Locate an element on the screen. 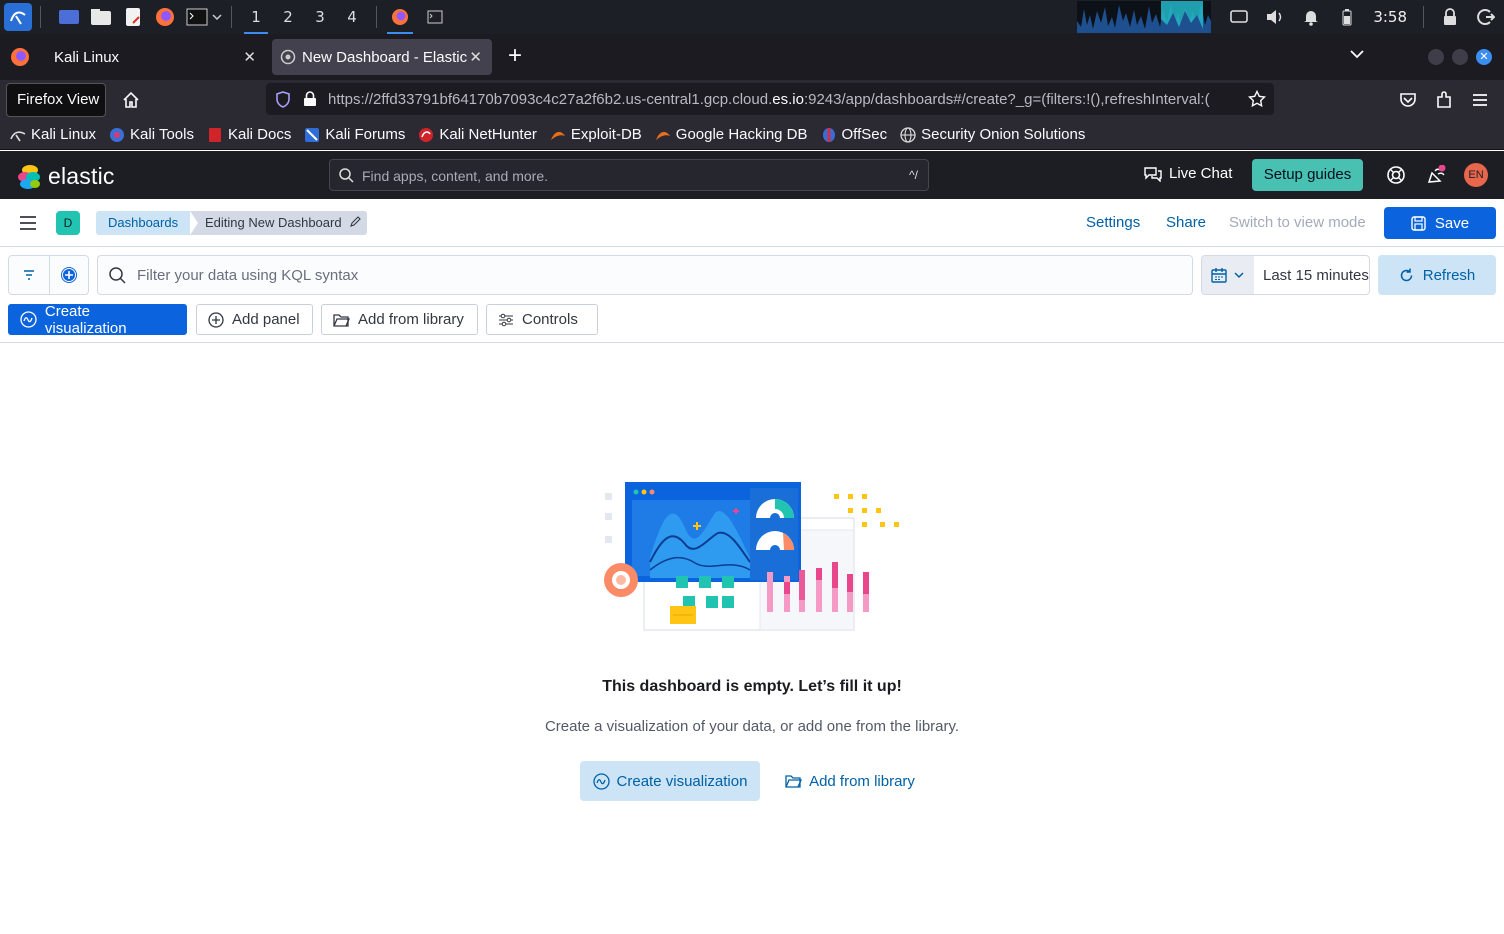 The width and height of the screenshot is (1504, 934). space-selector: D is located at coordinates (68, 223).